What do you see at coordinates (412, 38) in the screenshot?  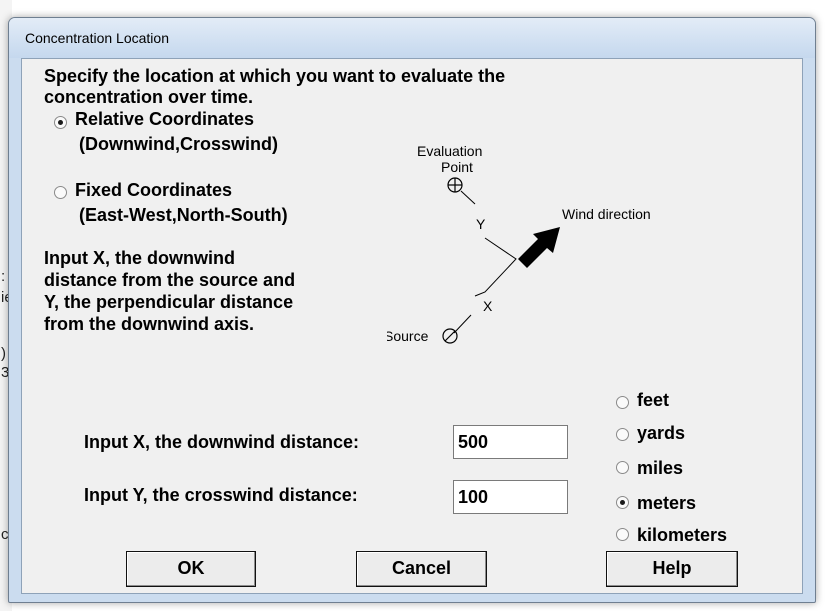 I see `title-bar: Concentration Location` at bounding box center [412, 38].